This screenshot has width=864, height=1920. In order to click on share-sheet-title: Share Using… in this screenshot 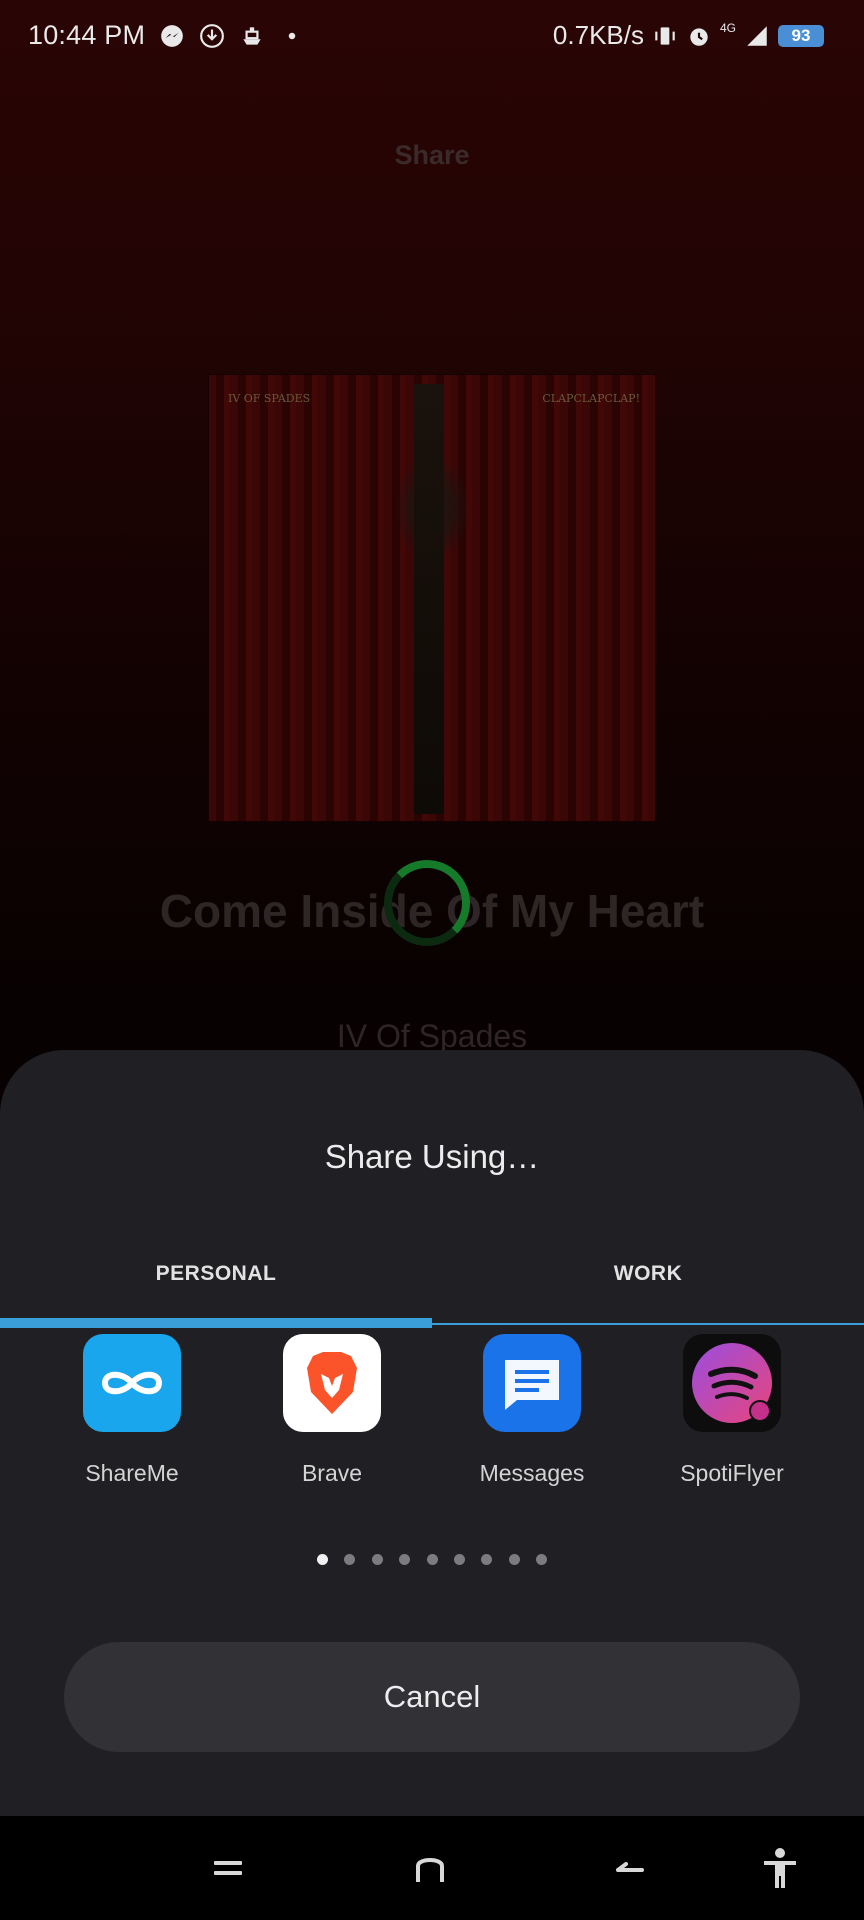, I will do `click(432, 1156)`.